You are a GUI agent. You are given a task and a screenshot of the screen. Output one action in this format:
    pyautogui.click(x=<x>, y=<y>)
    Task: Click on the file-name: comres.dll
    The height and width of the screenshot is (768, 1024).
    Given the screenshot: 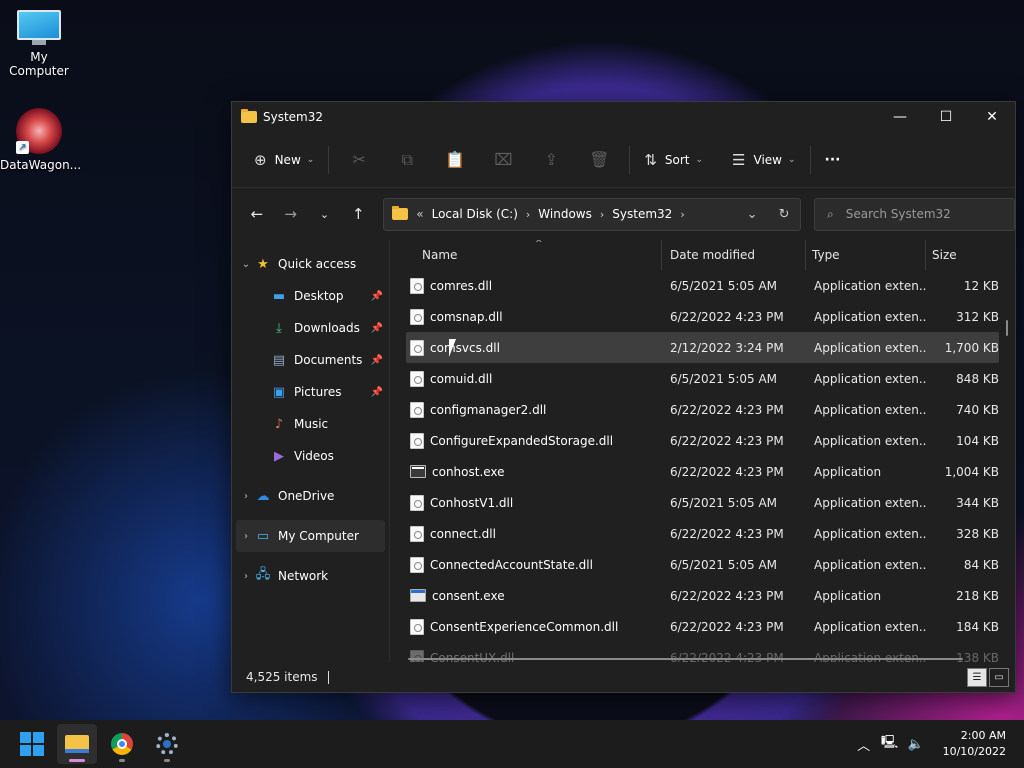 What is the action you would take?
    pyautogui.click(x=461, y=285)
    